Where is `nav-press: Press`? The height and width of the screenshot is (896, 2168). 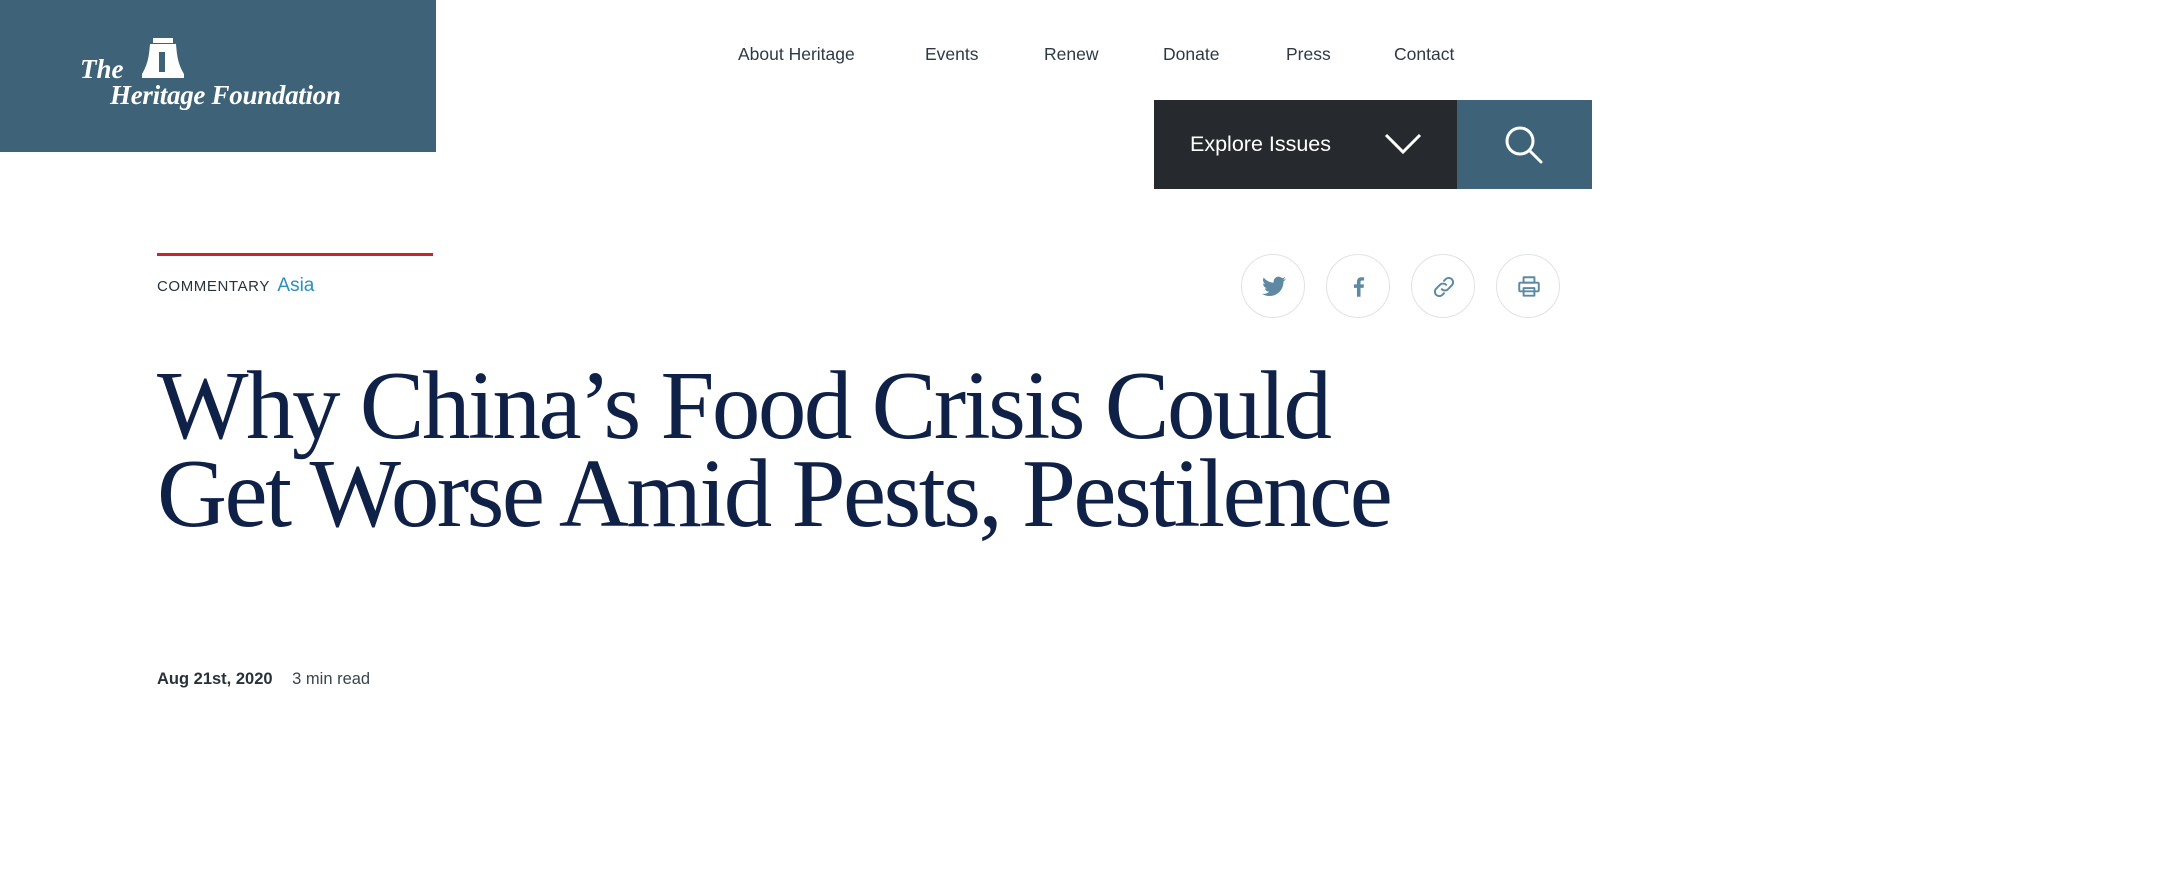
nav-press: Press is located at coordinates (1308, 54).